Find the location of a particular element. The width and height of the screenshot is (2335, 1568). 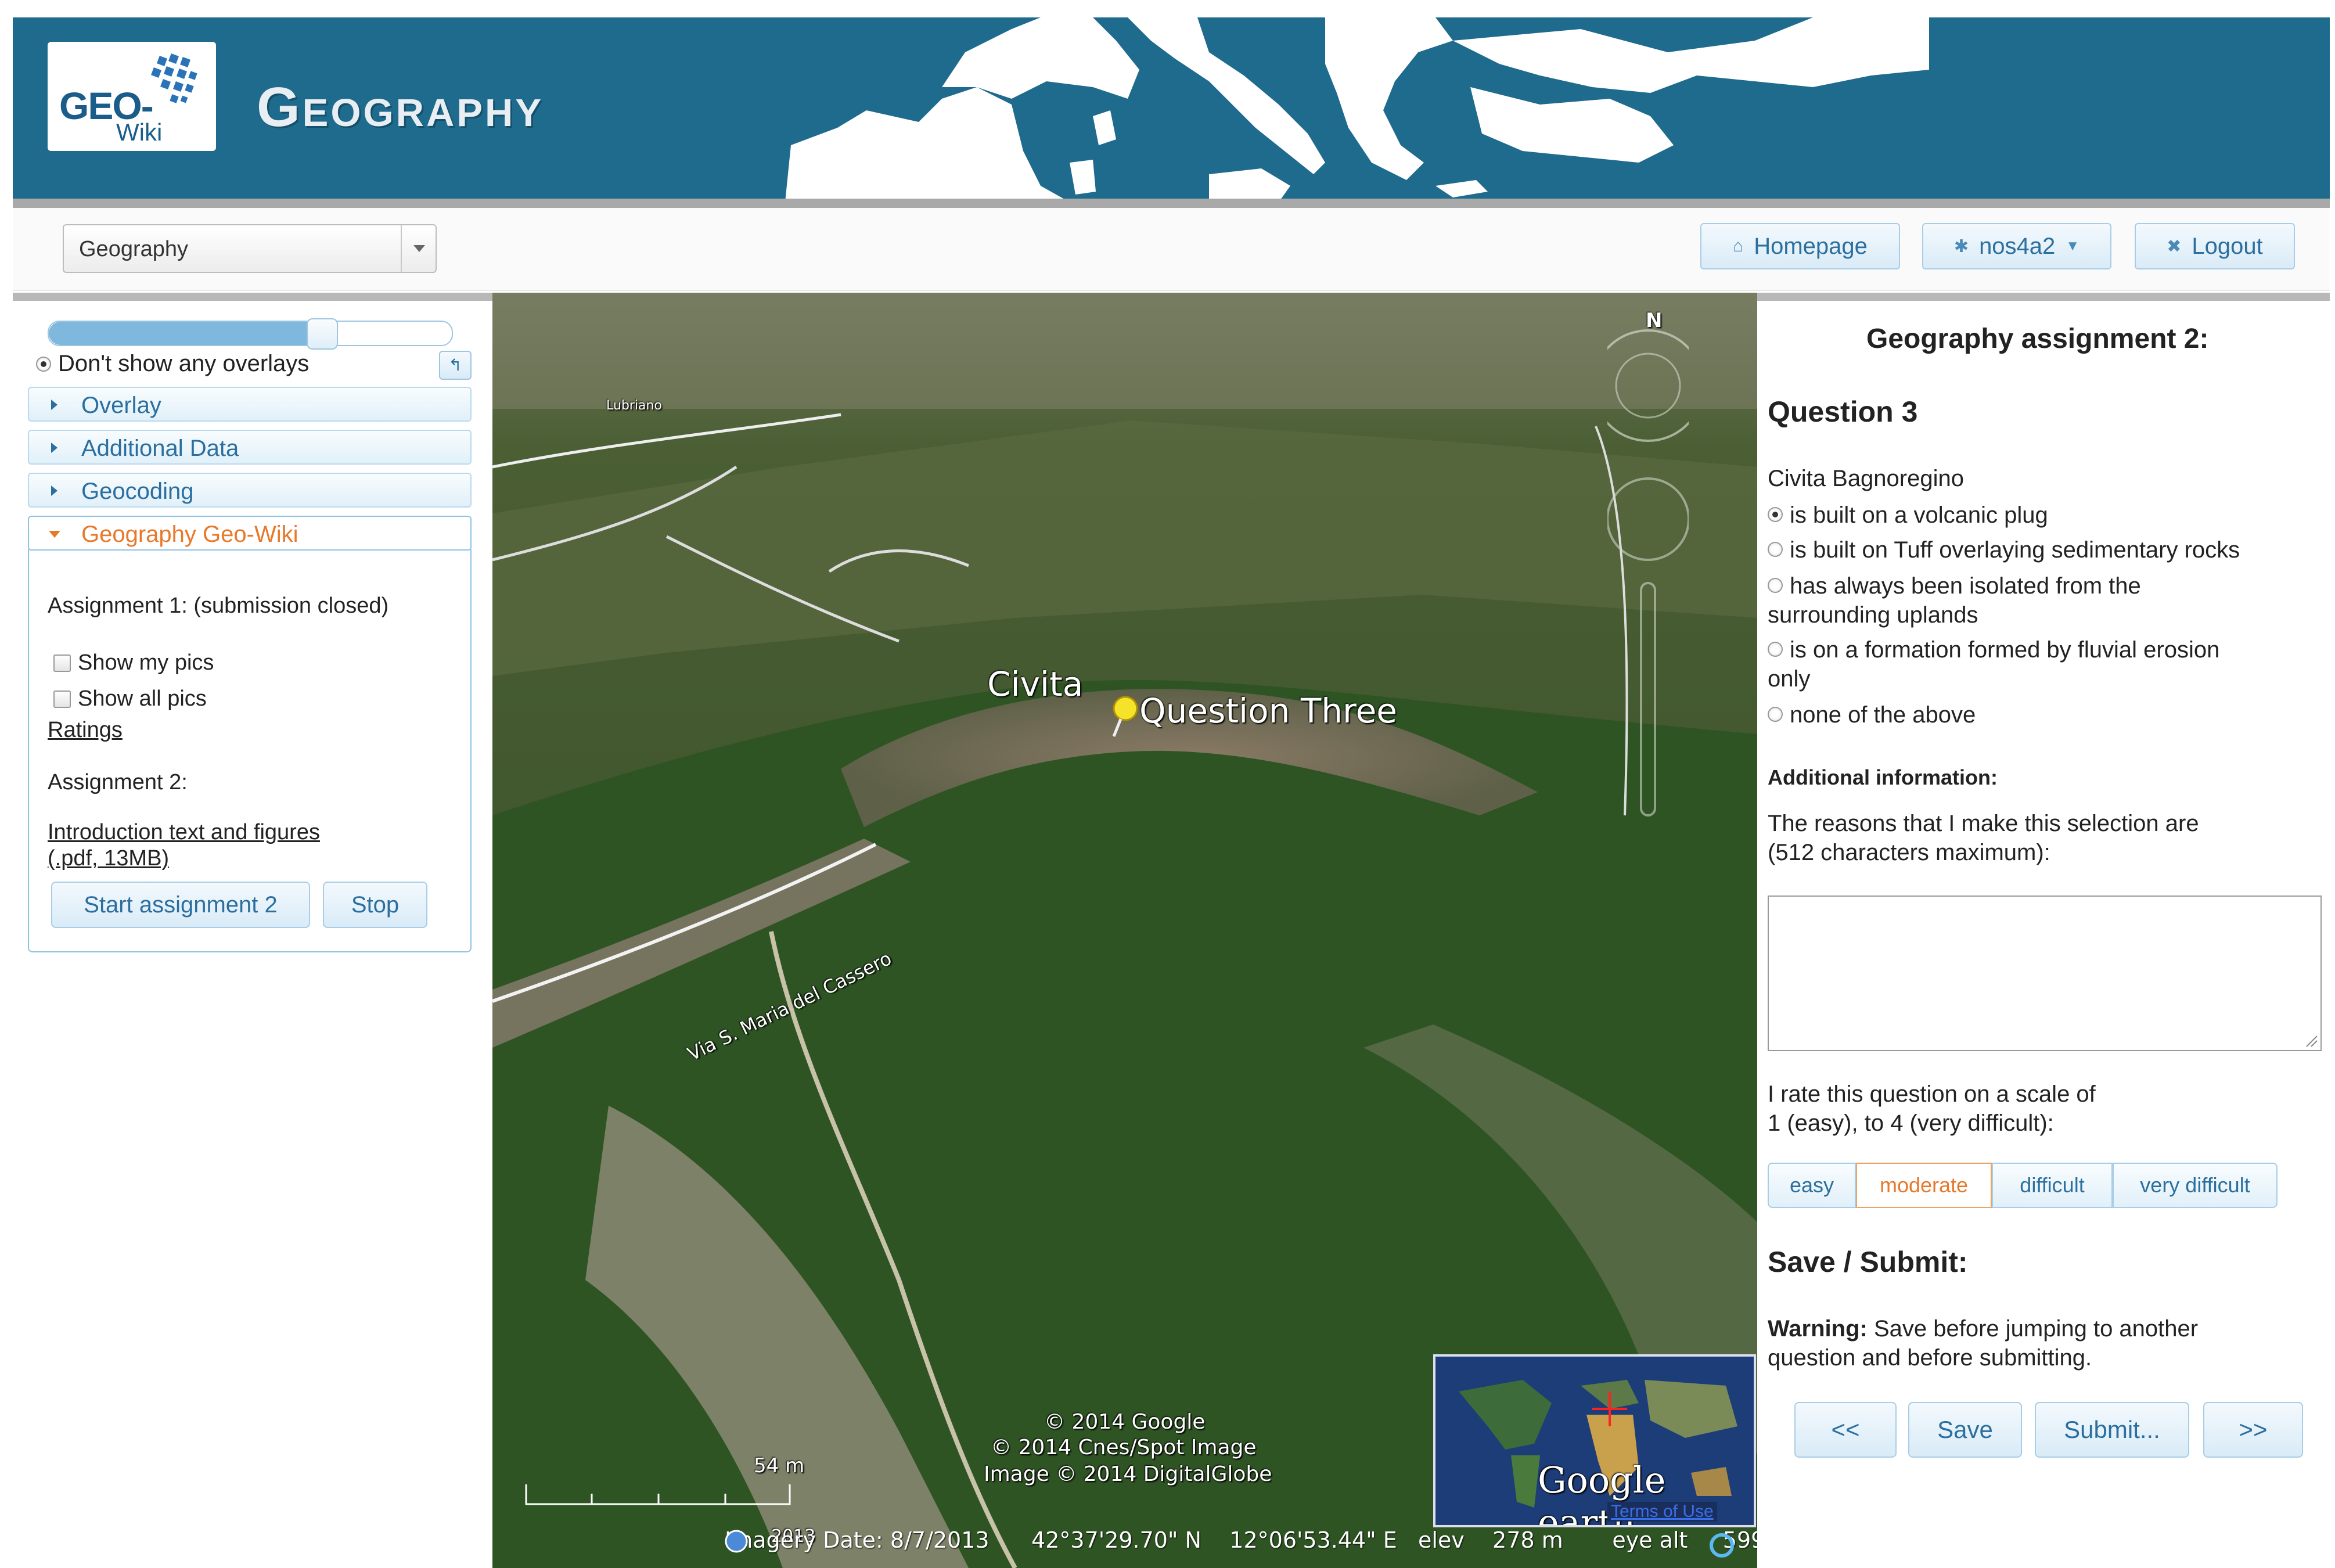

intro-pdf-link-line2: (.pdf, 13MB) is located at coordinates (109, 858).